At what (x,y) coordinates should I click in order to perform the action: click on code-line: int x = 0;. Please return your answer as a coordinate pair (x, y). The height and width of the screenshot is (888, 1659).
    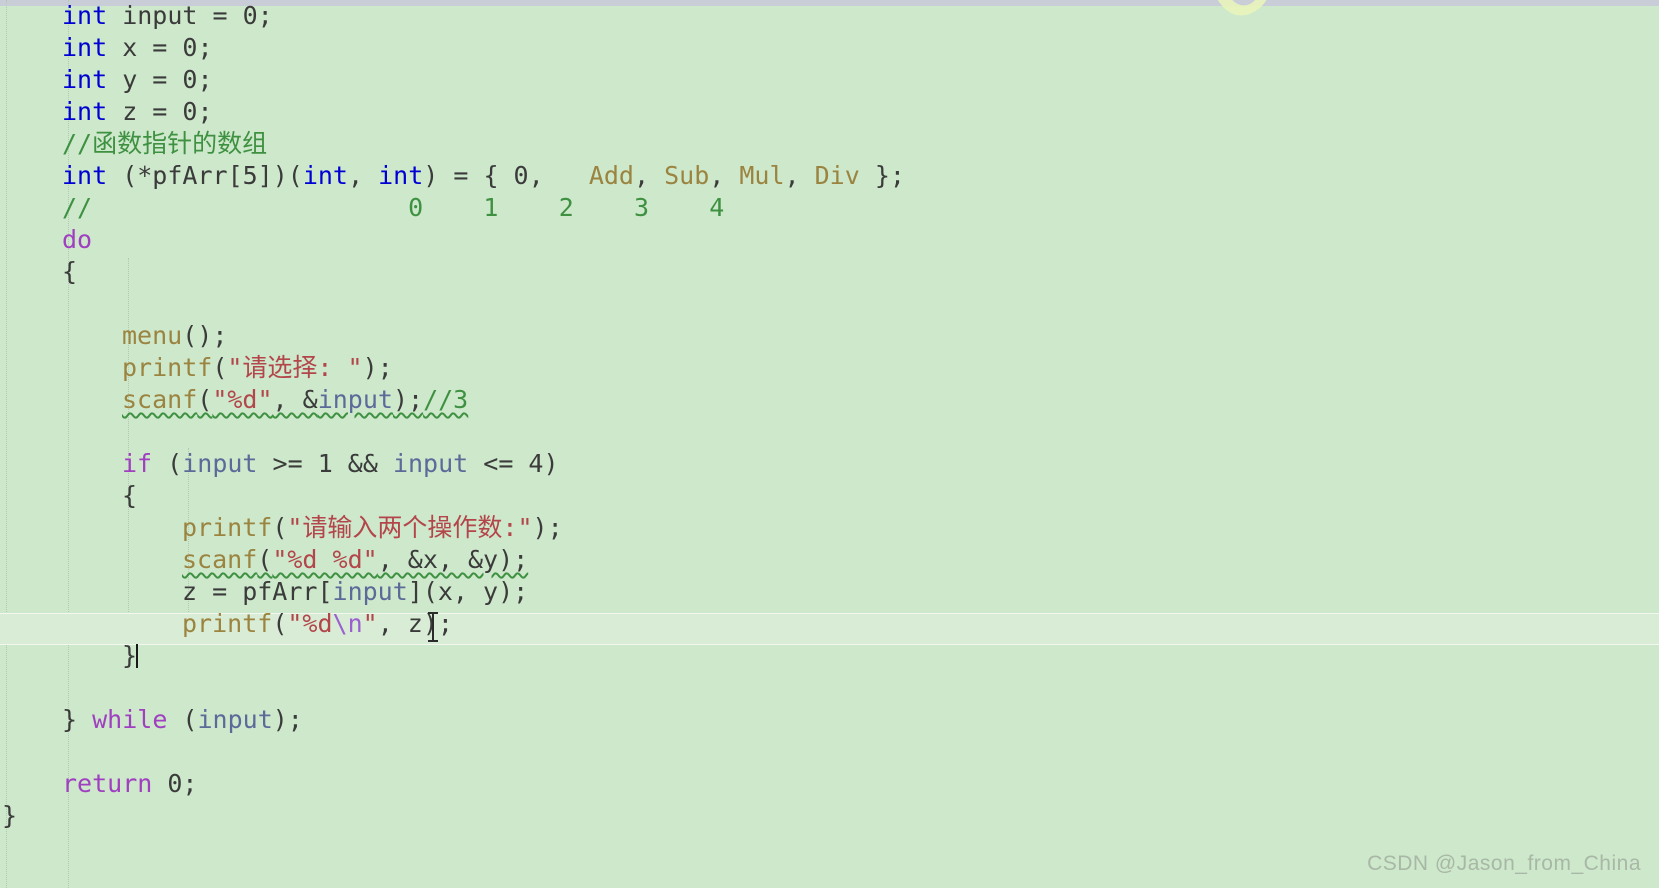
    Looking at the image, I should click on (829, 48).